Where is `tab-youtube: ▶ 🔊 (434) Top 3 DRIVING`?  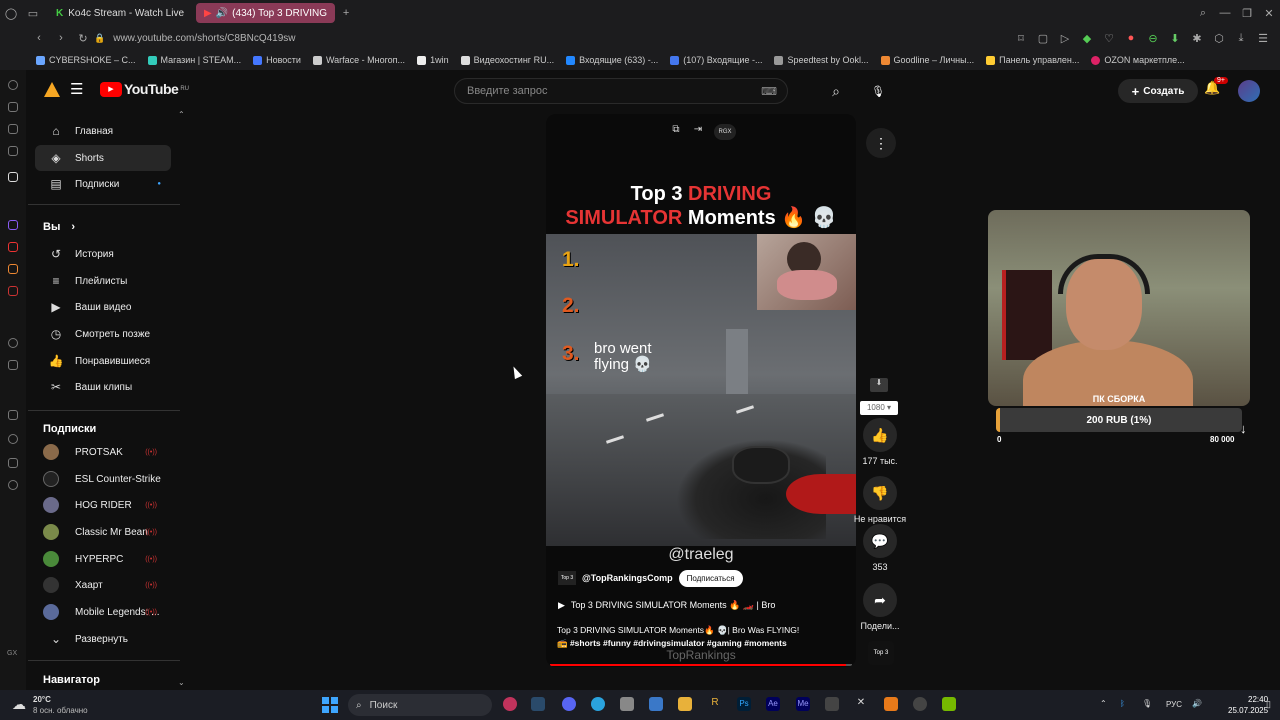
tab-youtube: ▶ 🔊 (434) Top 3 DRIVING is located at coordinates (266, 13).